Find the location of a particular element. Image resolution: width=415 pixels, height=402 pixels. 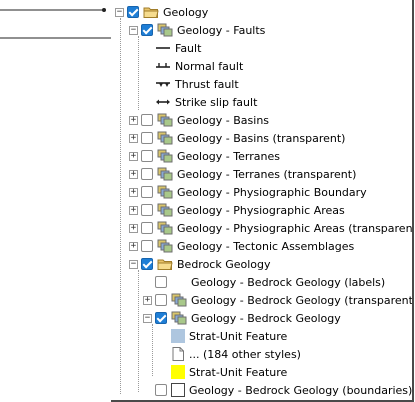

tree-item-terranes: + Geology - Terranes is located at coordinates (204, 156).